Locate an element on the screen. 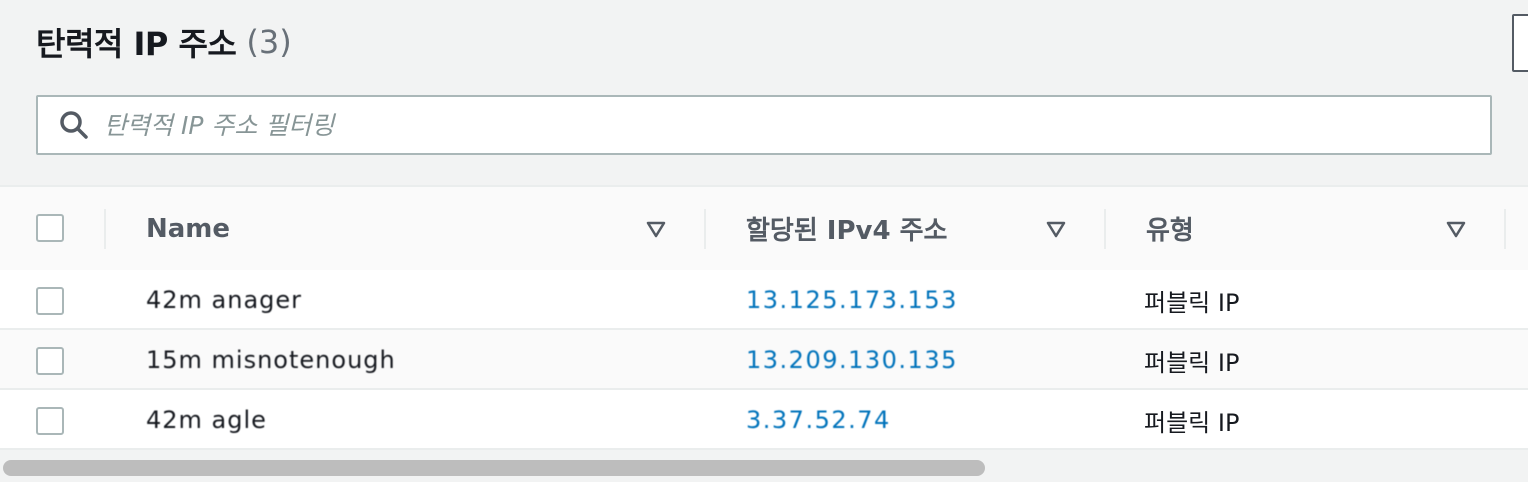 The width and height of the screenshot is (1528, 482). table-row: 42m agle 3.37.52.74 퍼블릭 IP is located at coordinates (764, 420).